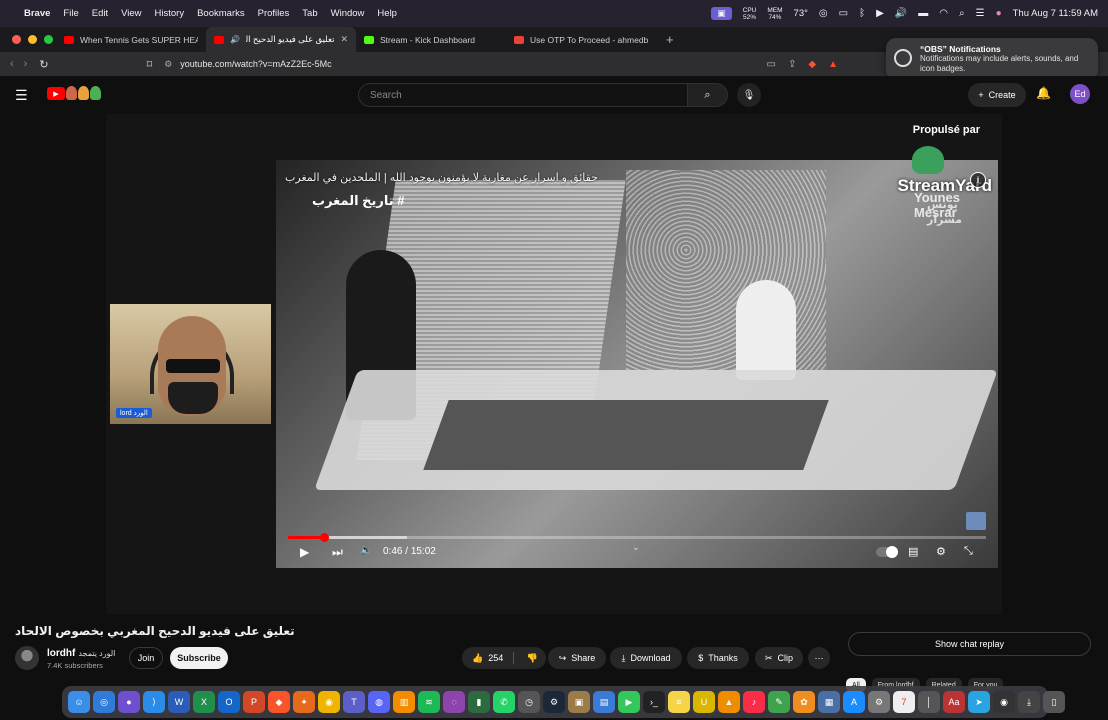  What do you see at coordinates (274, 13) in the screenshot?
I see `menu-profiles: Profiles` at bounding box center [274, 13].